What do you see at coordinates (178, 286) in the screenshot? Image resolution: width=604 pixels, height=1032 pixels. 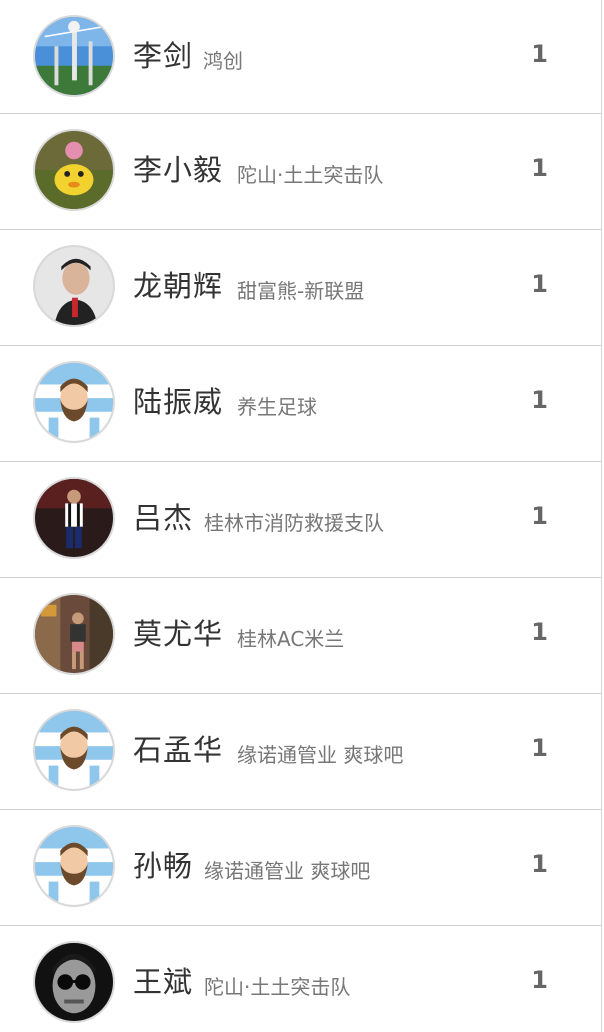 I see `player-name: 龙朝辉` at bounding box center [178, 286].